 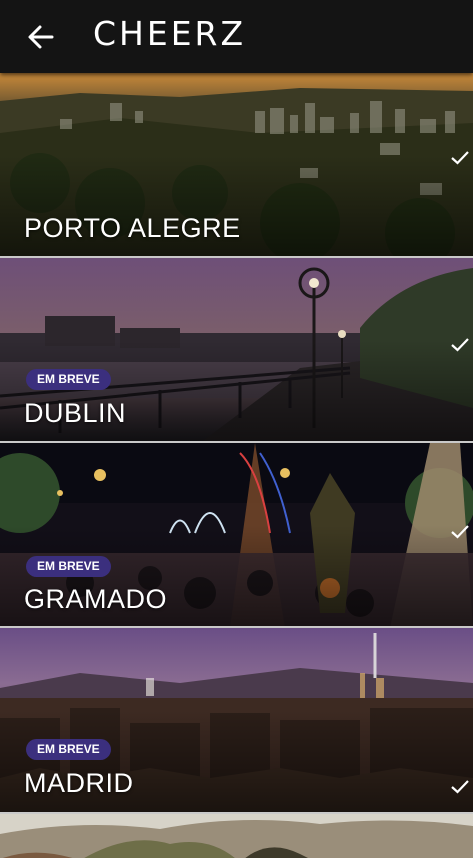 I want to click on city-card-partial, so click(x=236, y=836).